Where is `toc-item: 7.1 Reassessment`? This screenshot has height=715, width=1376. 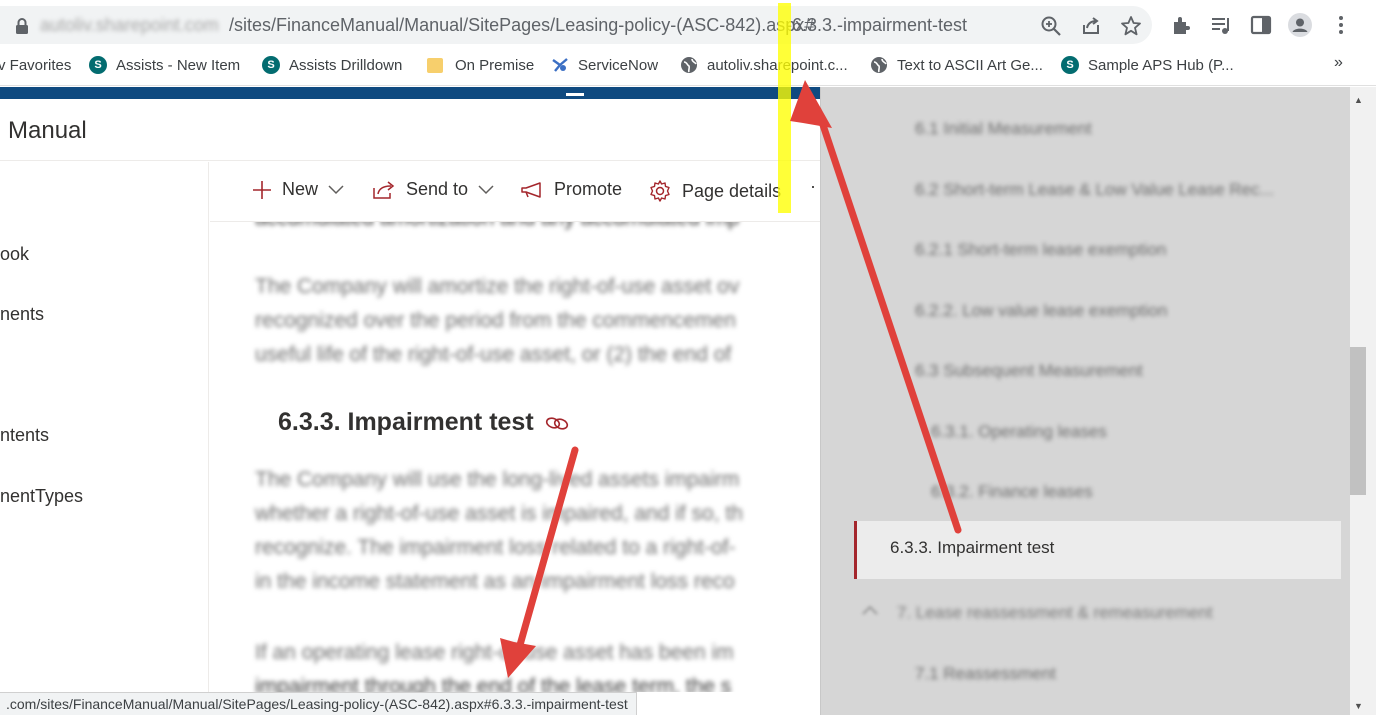 toc-item: 7.1 Reassessment is located at coordinates (985, 674).